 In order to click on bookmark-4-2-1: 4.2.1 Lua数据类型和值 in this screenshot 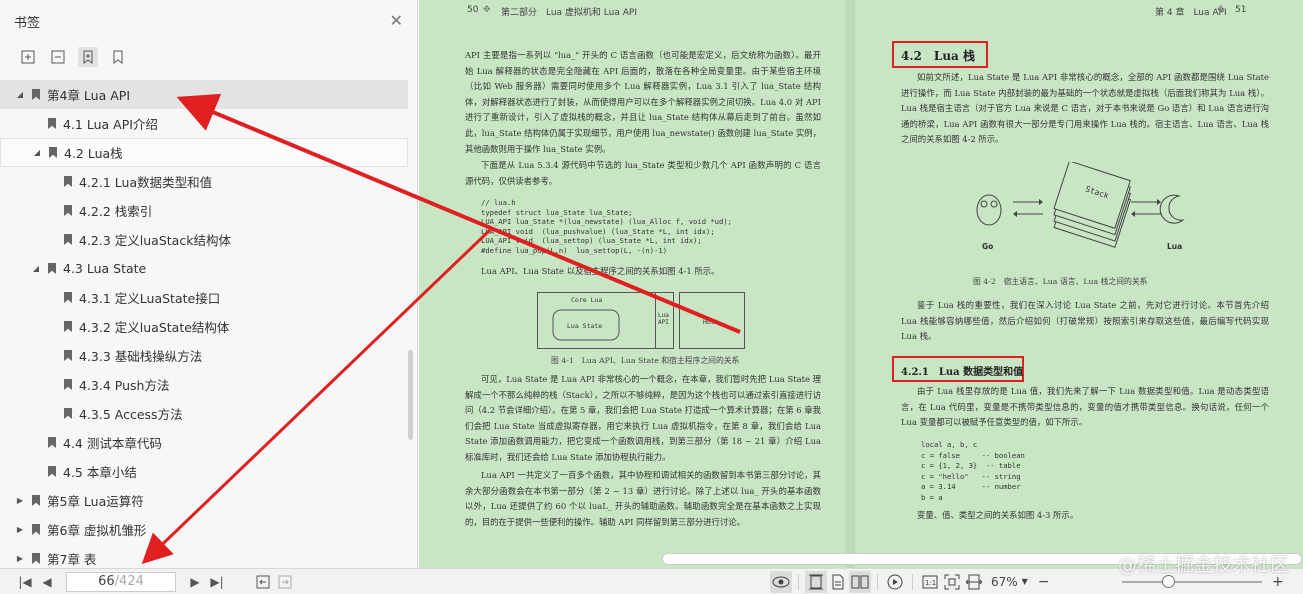, I will do `click(204, 181)`.